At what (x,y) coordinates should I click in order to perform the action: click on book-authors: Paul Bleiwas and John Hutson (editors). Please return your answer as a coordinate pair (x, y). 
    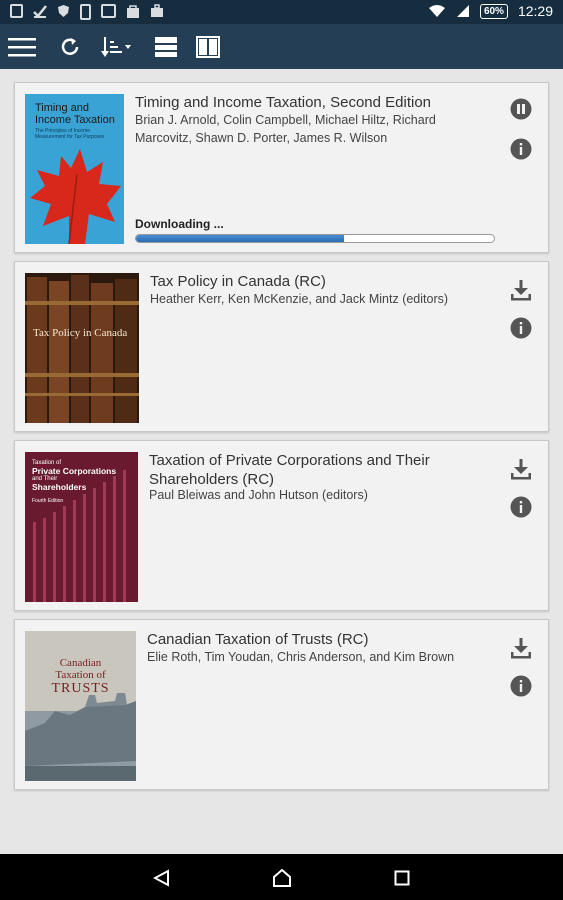
    Looking at the image, I should click on (258, 495).